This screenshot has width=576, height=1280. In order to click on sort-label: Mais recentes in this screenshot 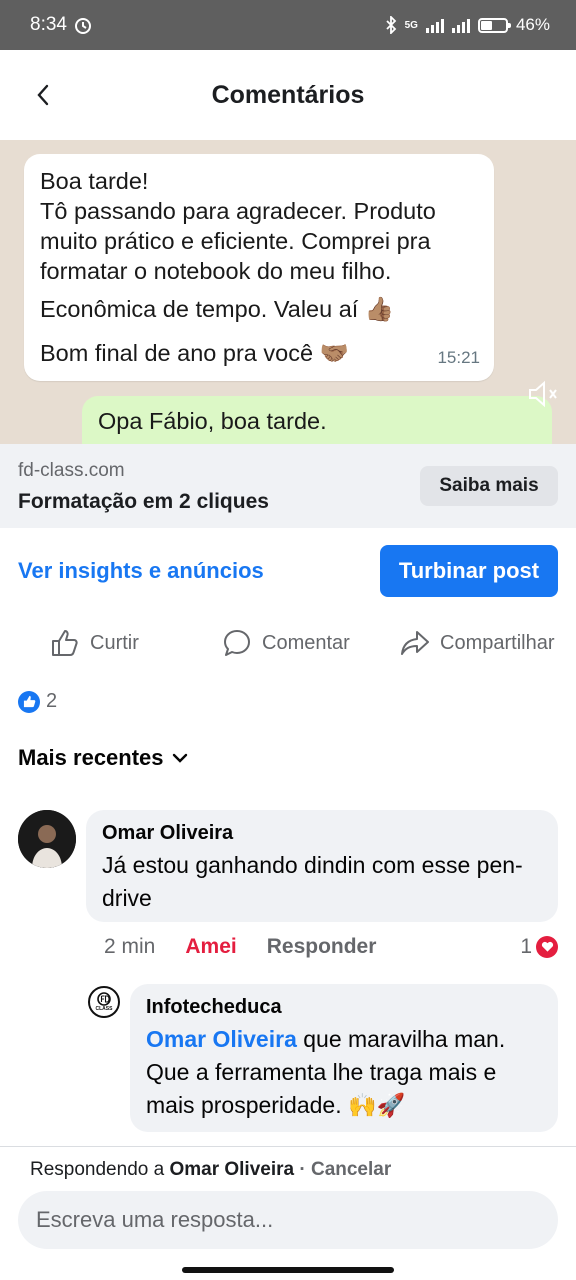, I will do `click(91, 757)`.